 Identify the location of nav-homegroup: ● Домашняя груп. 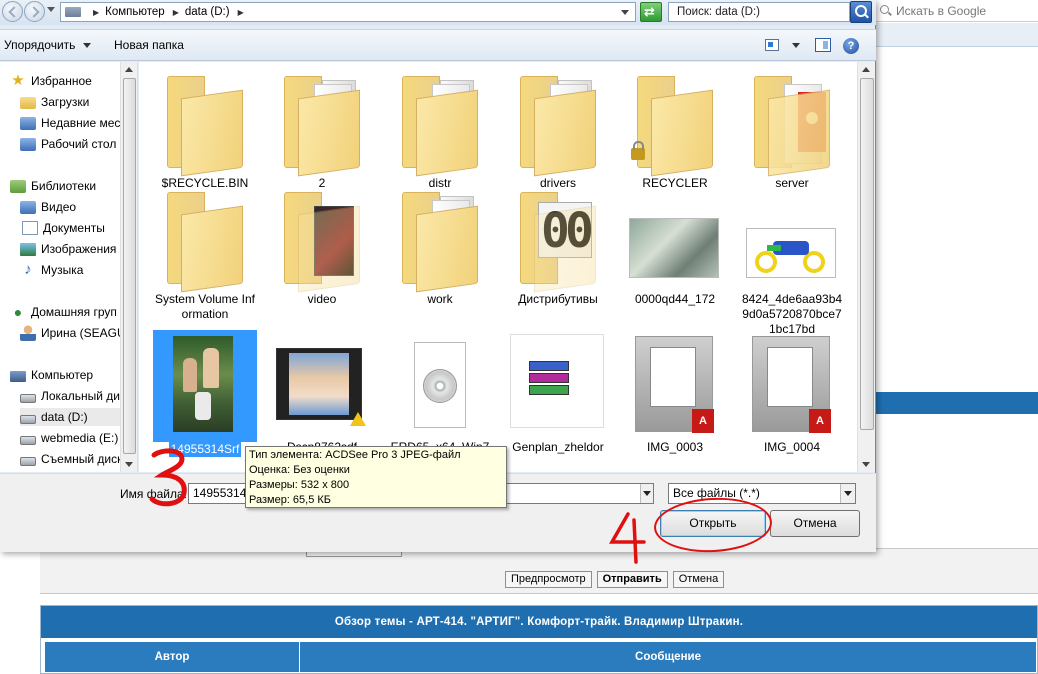
(64, 312).